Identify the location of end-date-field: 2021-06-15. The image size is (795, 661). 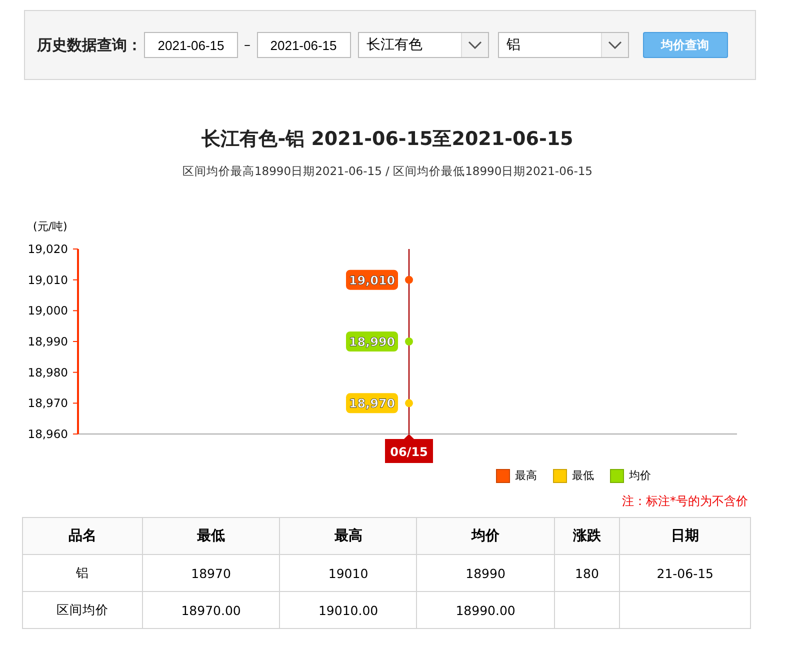
(303, 45).